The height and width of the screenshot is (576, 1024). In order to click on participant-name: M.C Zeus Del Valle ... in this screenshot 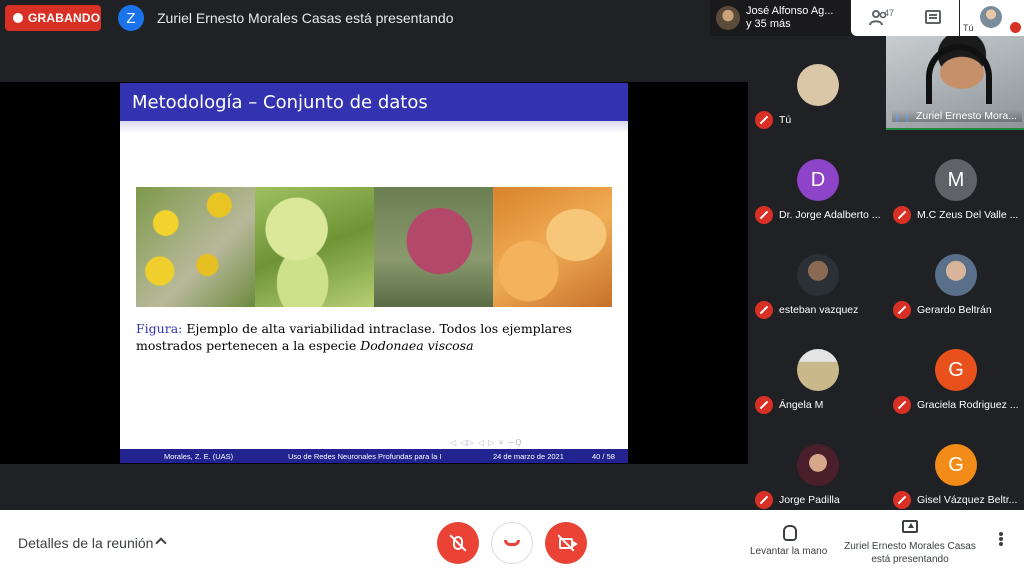, I will do `click(968, 215)`.